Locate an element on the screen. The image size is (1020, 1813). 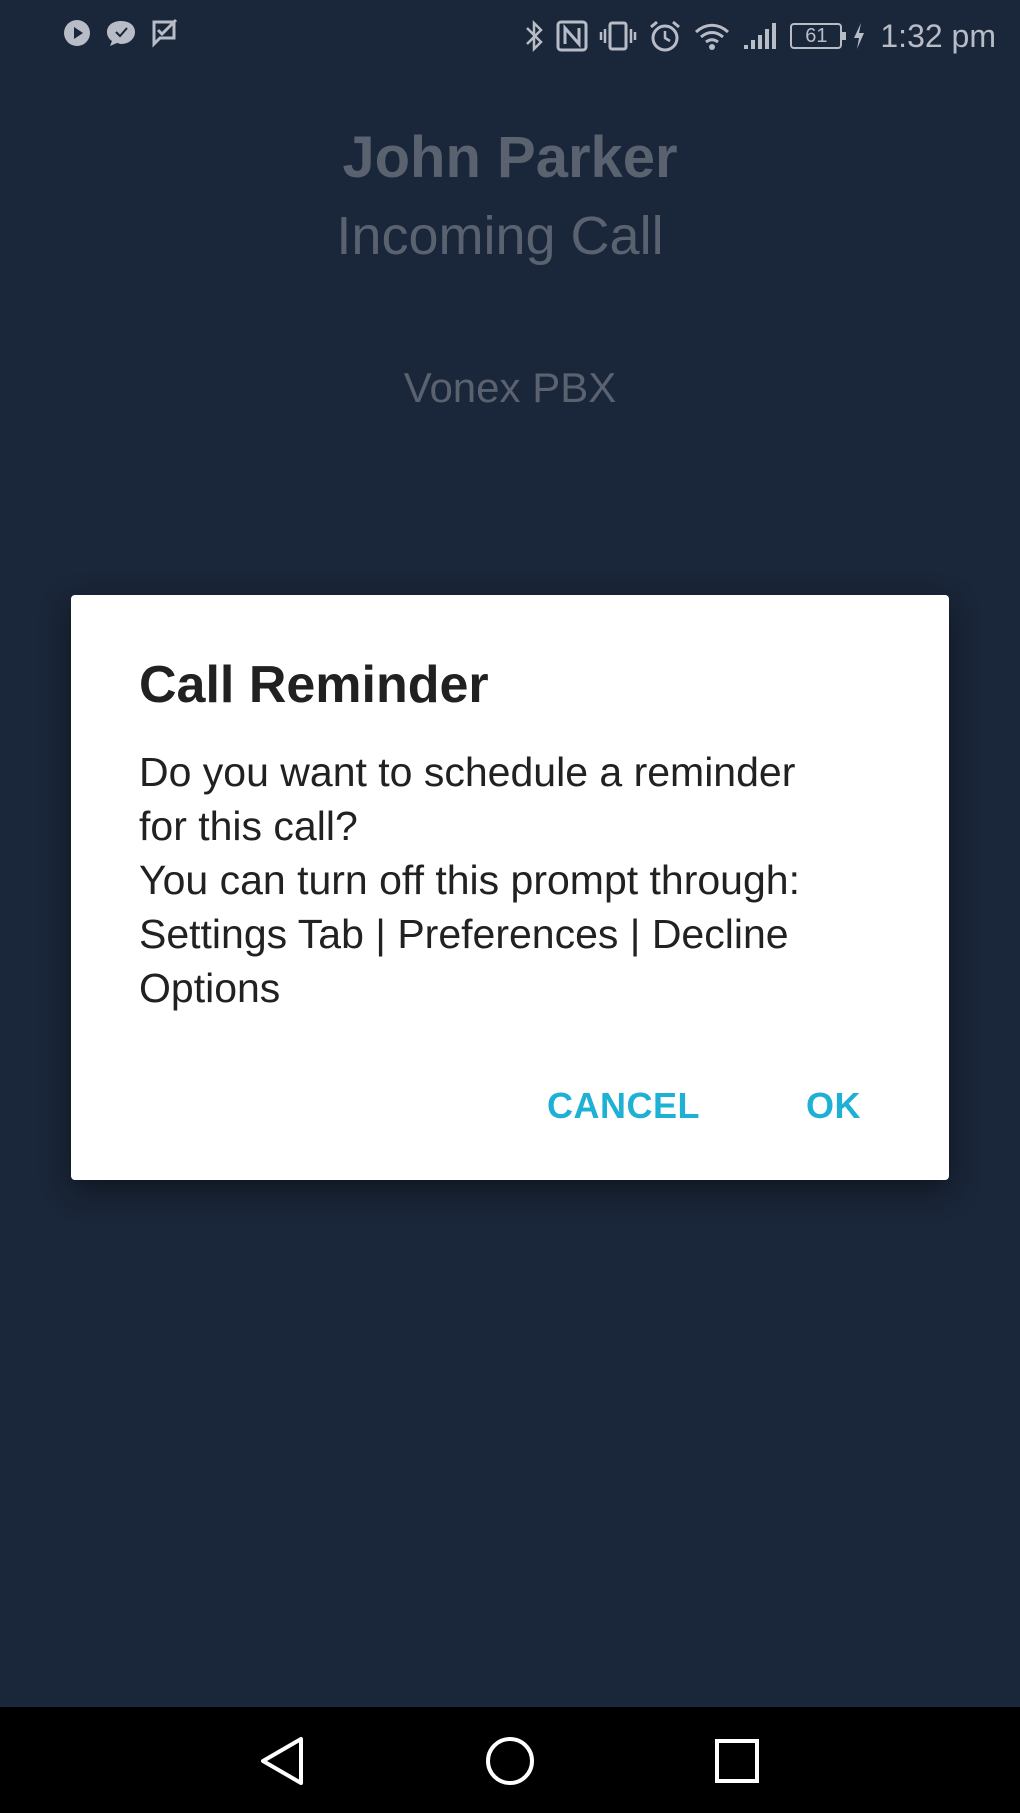
recents-icon is located at coordinates (737, 1761).